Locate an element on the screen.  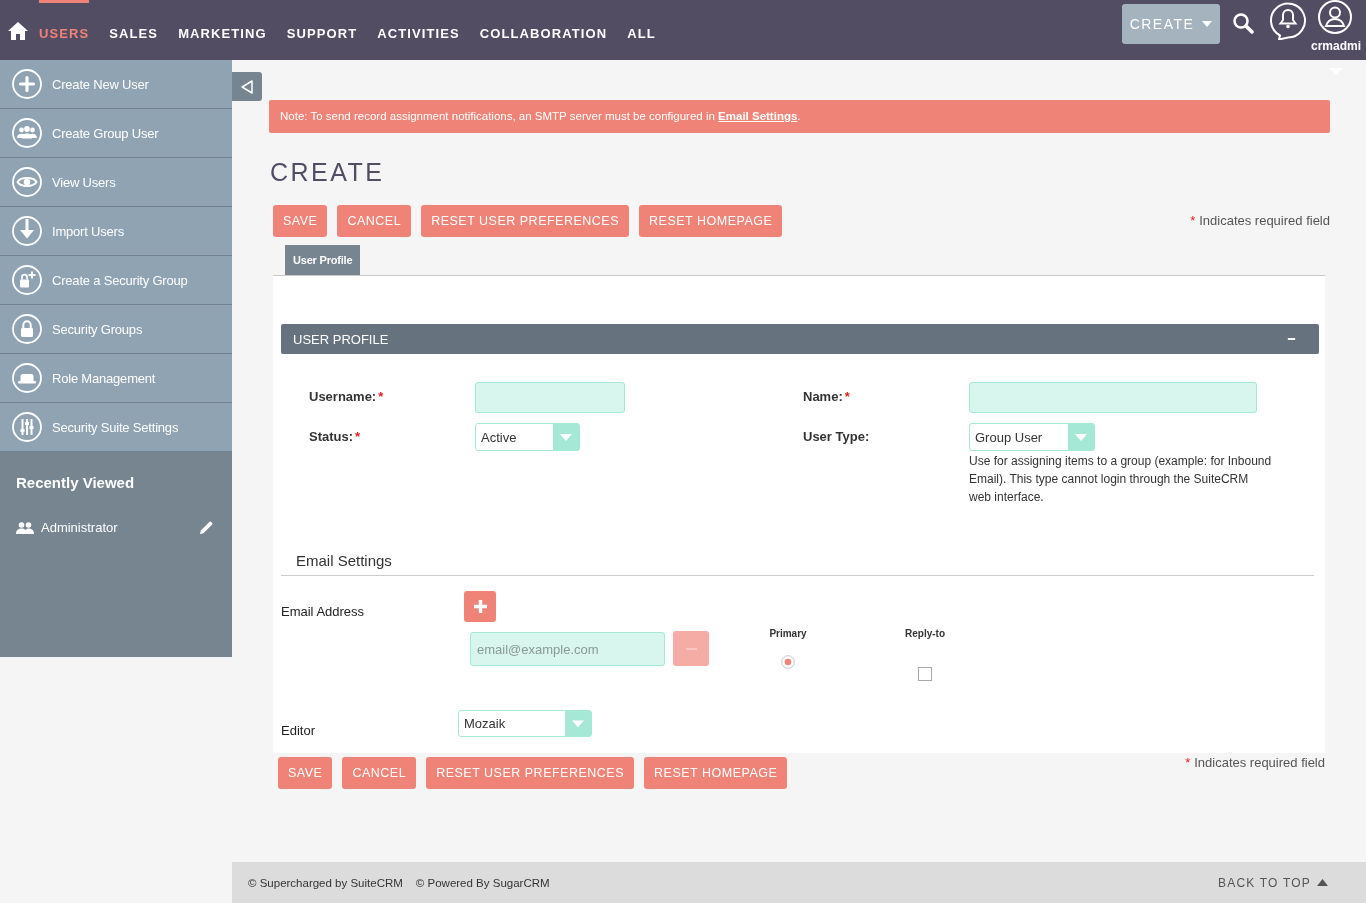
sidebar-item: Create New User is located at coordinates (116, 84).